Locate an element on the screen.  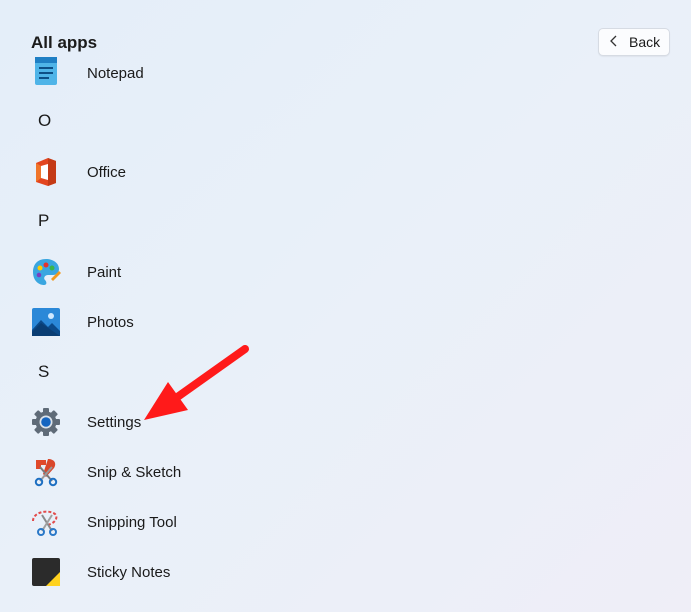
office-icon is located at coordinates (46, 172).